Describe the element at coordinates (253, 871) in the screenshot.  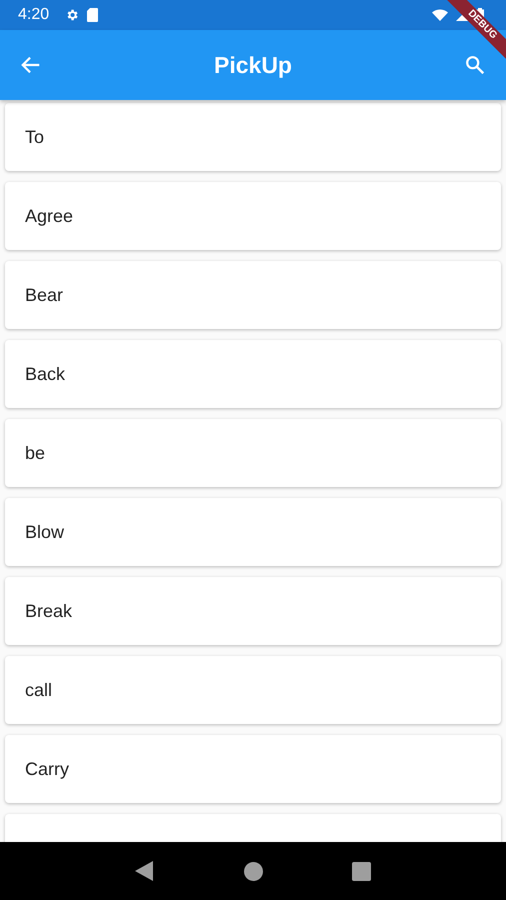
I see `home-nav-icon` at that location.